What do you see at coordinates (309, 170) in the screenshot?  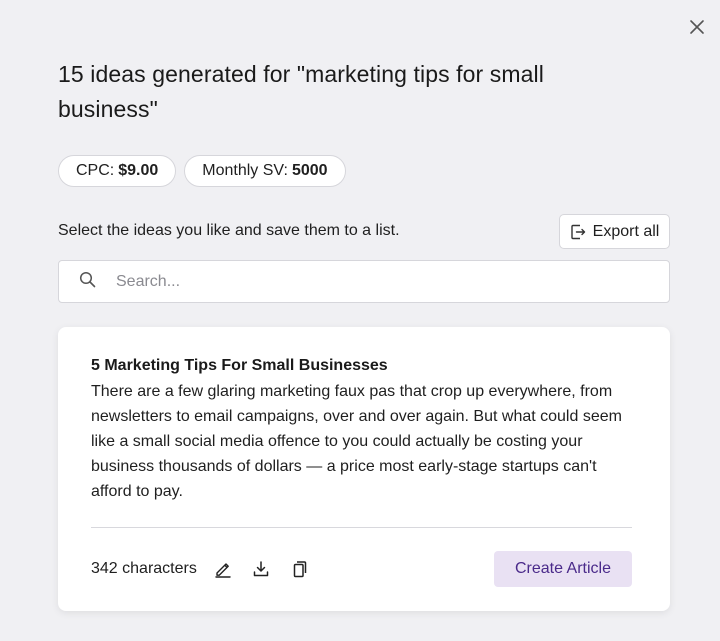 I see `search-volume-value: 5000` at bounding box center [309, 170].